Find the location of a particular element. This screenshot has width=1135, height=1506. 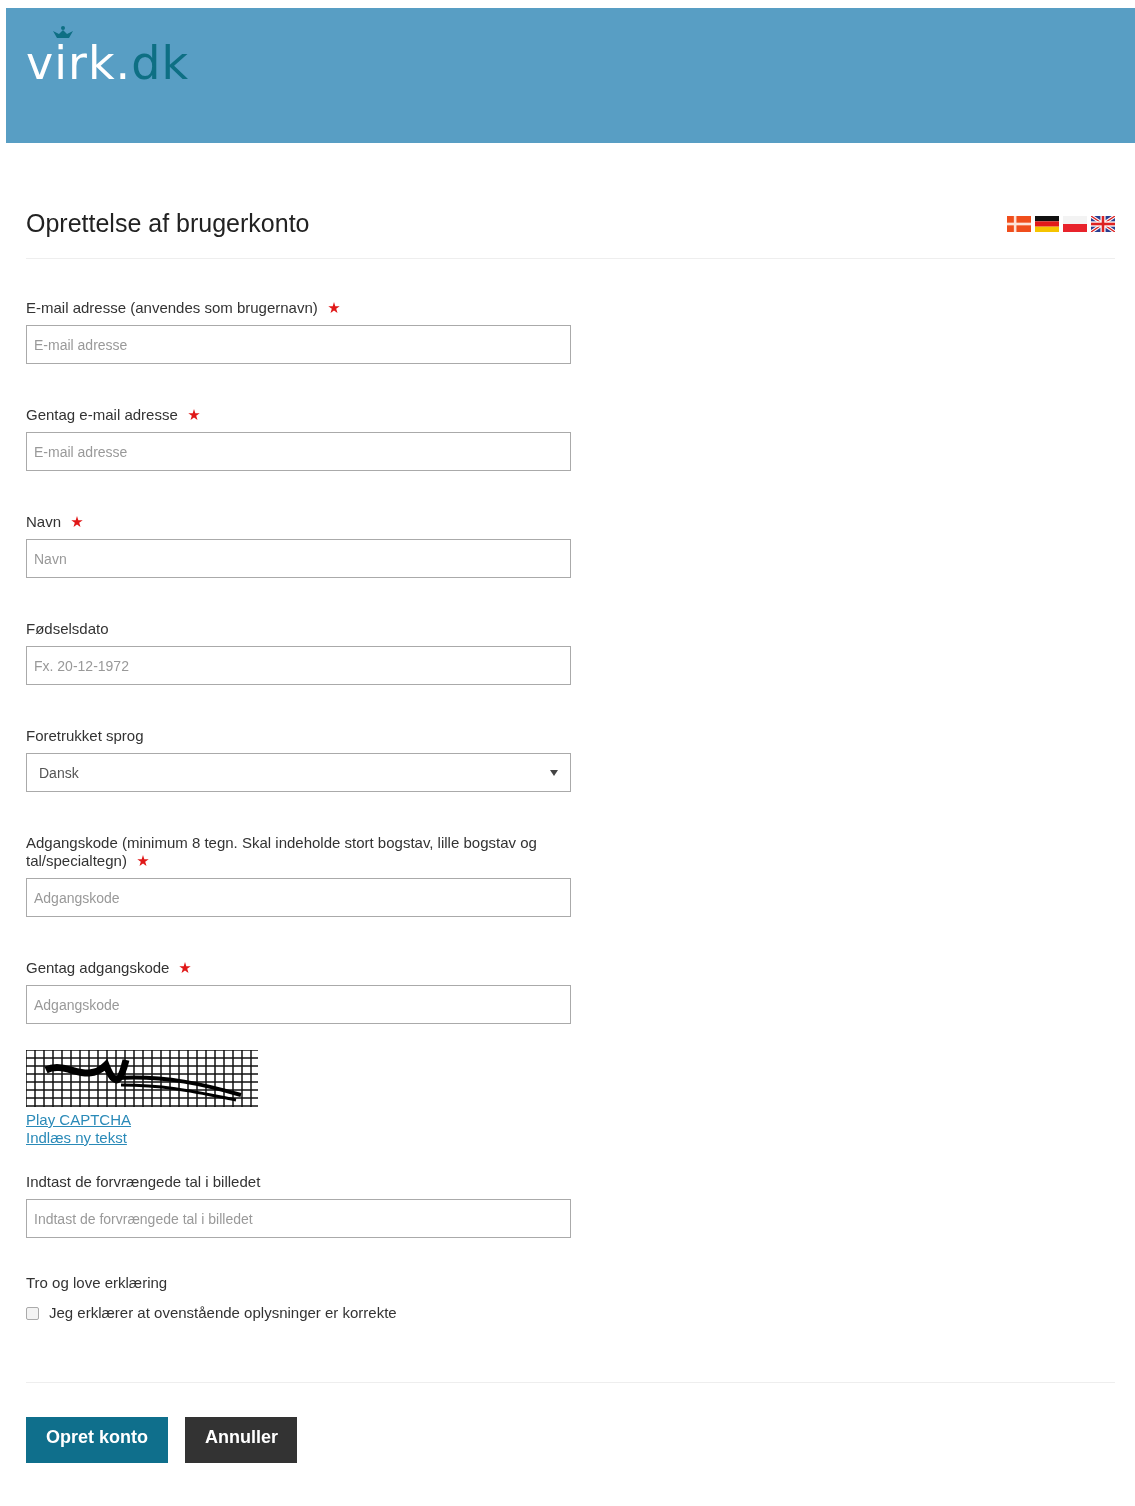

field-label: Adgangskode (minimum 8 tegn. Skal indeholde stort bogstav, lille bogstav og tal/specialtegn) is located at coordinates (282, 852).